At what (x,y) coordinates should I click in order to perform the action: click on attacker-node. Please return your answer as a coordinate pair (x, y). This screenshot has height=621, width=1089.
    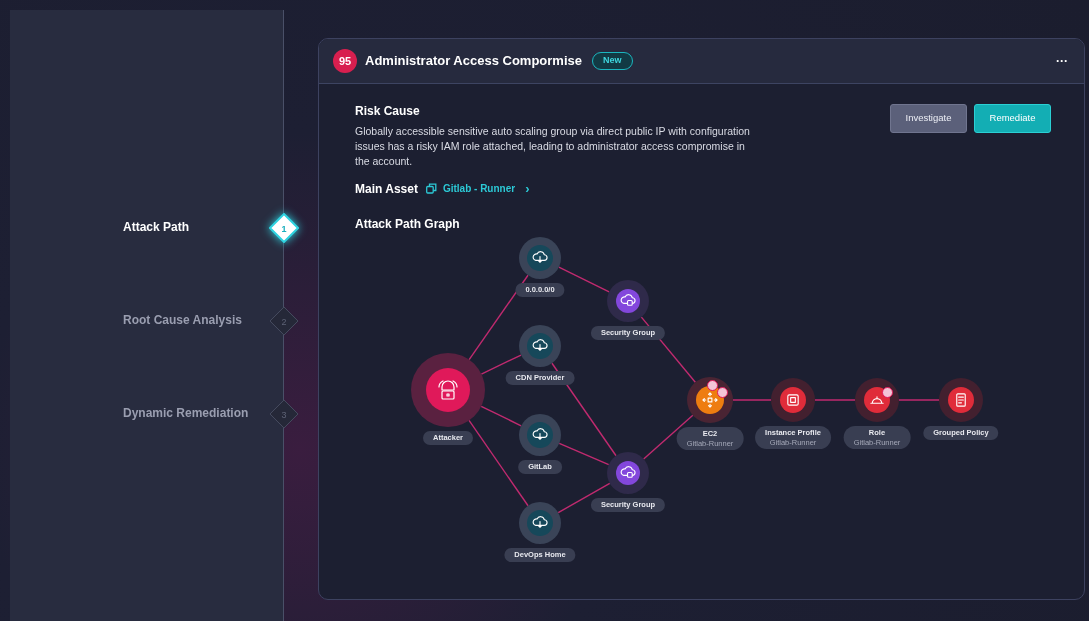
    Looking at the image, I should click on (448, 389).